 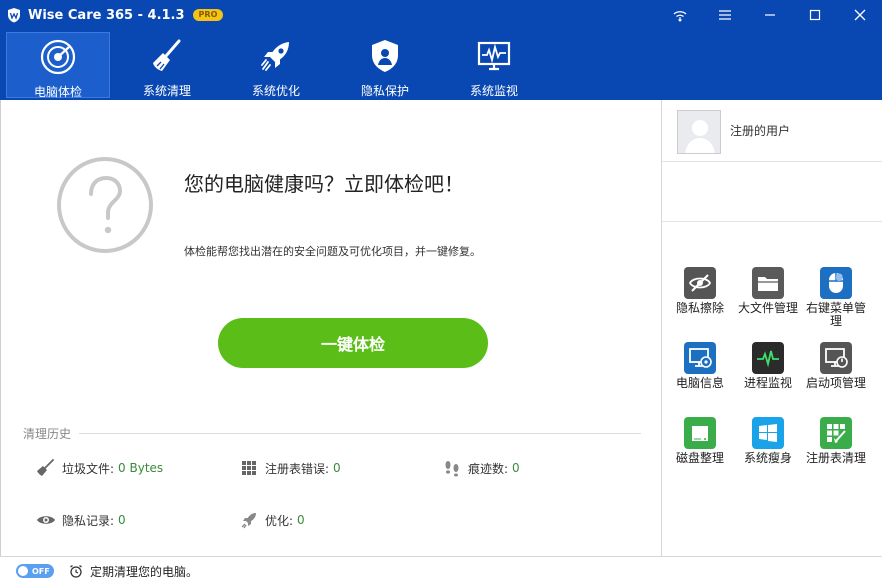 I want to click on disk-icon, so click(x=700, y=433).